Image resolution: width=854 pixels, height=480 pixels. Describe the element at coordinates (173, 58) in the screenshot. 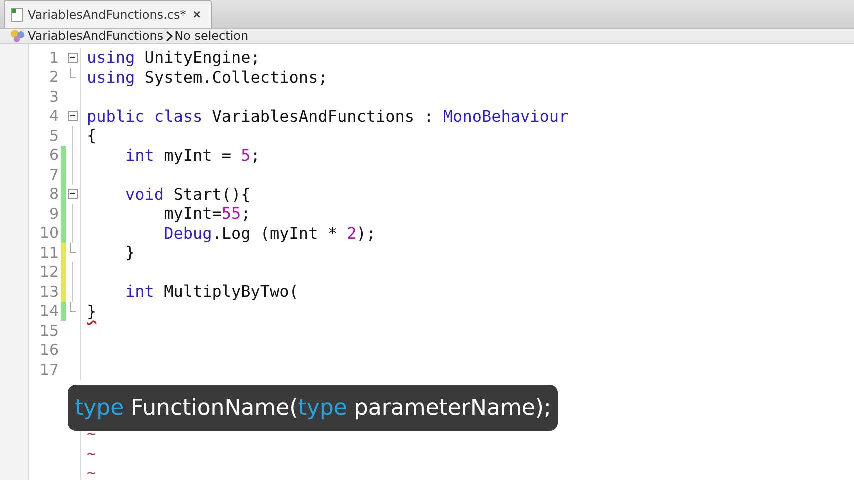

I see `code-line: using UnityEngine;` at that location.